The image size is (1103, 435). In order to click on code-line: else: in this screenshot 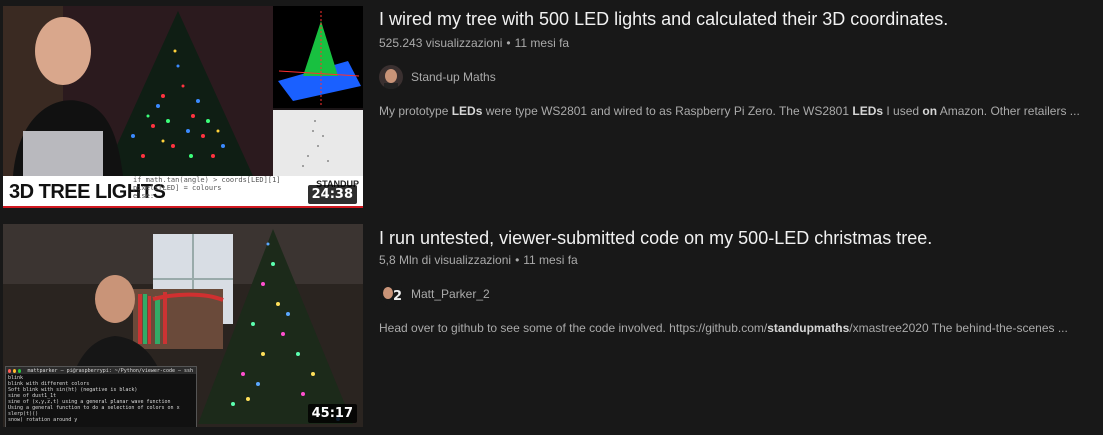, I will do `click(144, 196)`.